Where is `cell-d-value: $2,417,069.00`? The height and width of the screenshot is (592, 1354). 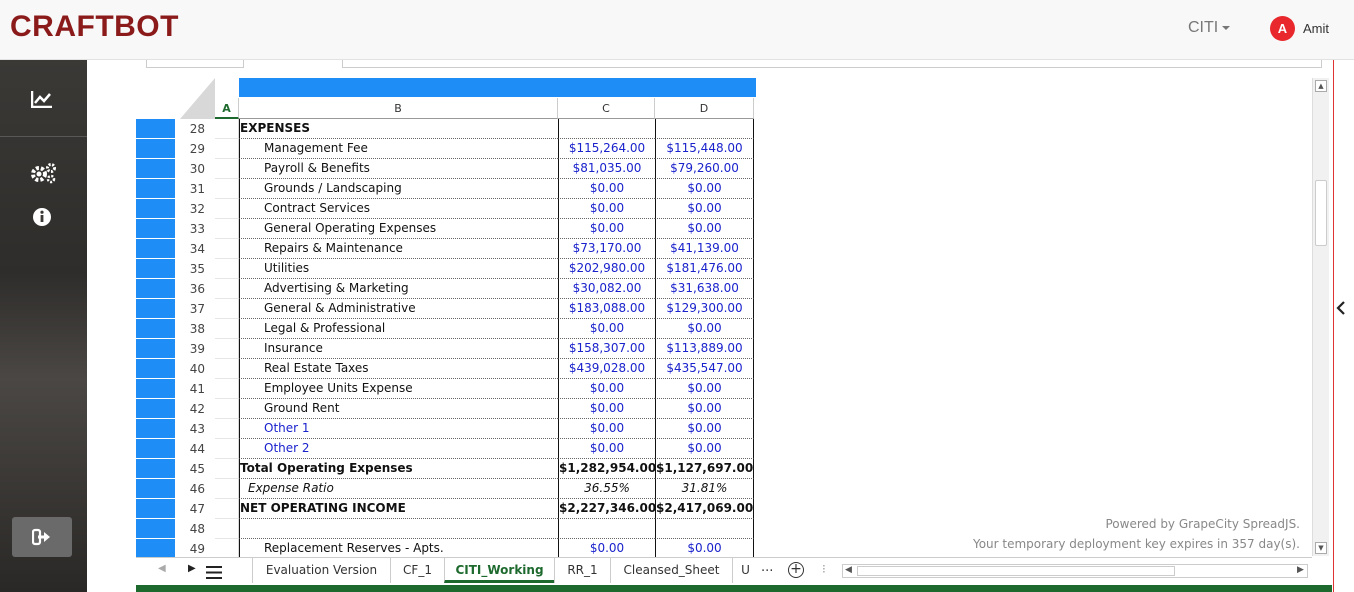 cell-d-value: $2,417,069.00 is located at coordinates (704, 509).